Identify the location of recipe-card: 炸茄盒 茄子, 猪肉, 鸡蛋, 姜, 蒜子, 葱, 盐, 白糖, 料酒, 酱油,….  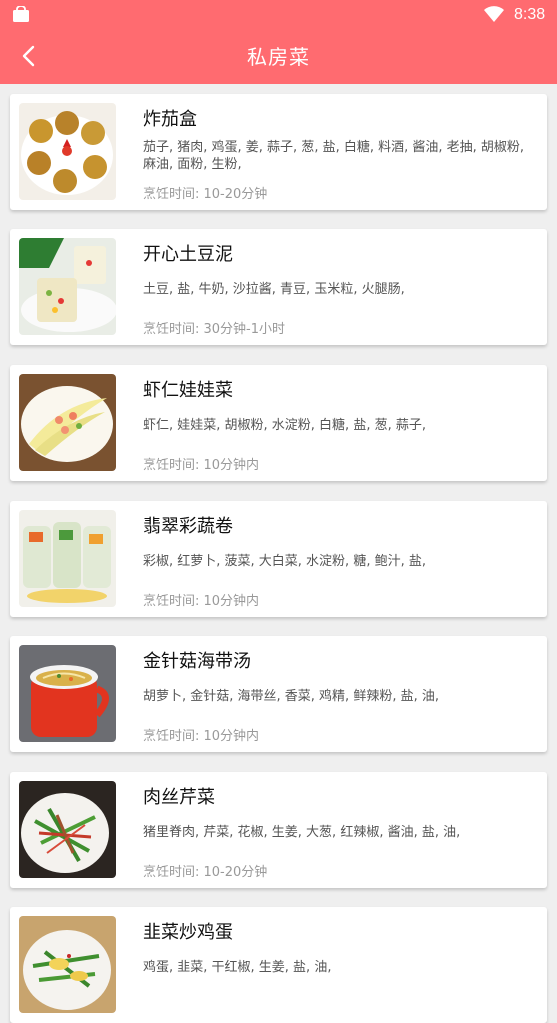
(278, 152).